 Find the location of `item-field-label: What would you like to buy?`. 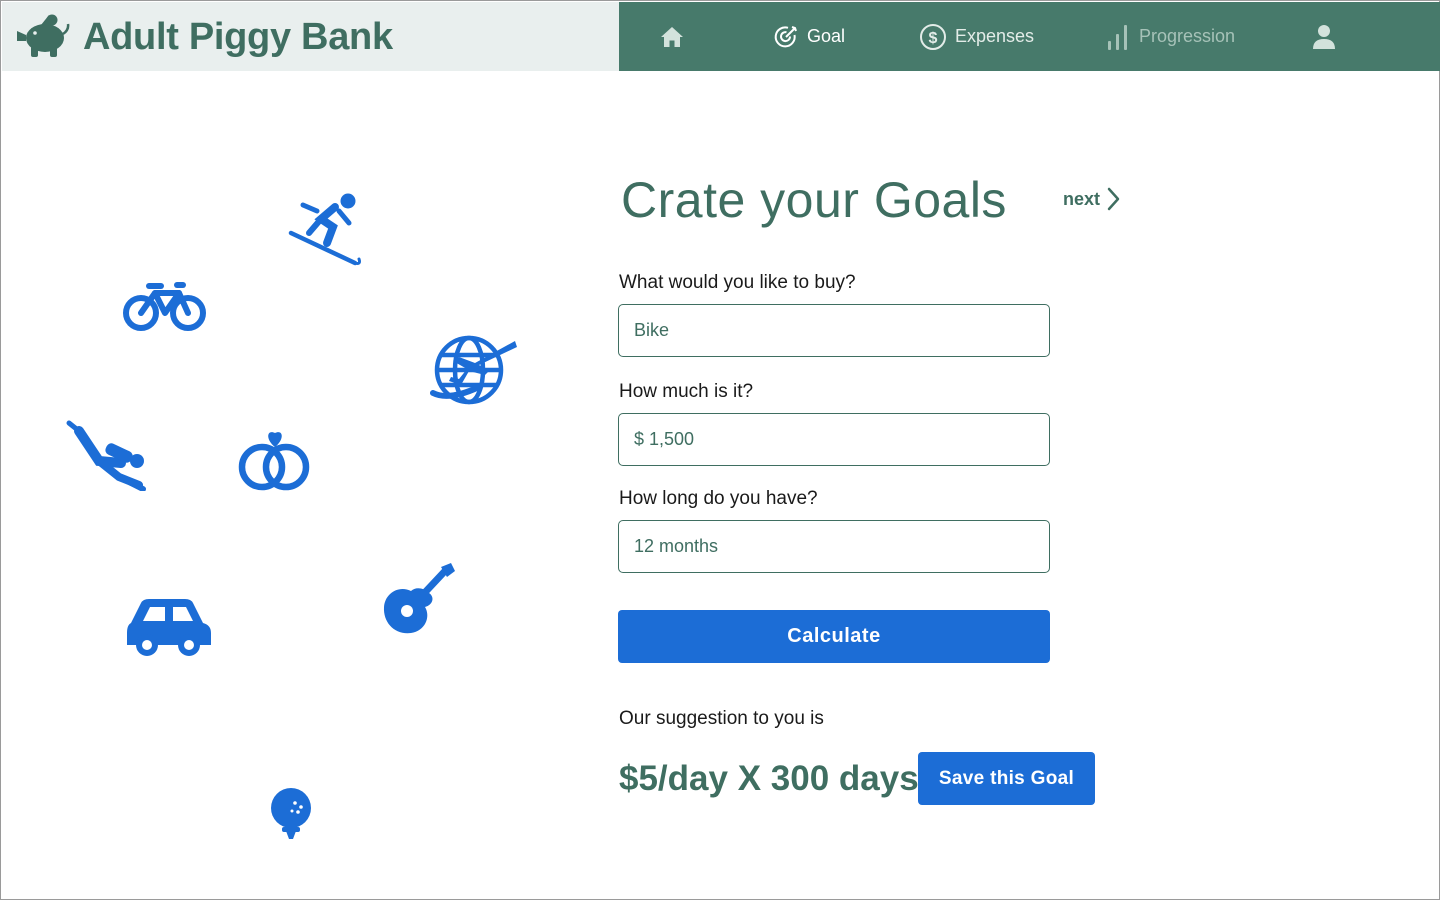

item-field-label: What would you like to buy? is located at coordinates (737, 282).